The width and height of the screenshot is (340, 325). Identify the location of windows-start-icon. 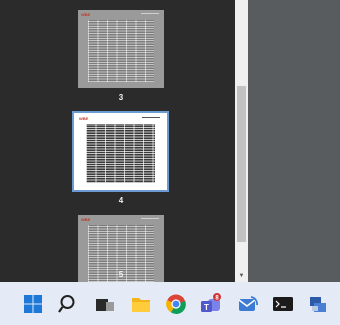
(33, 304).